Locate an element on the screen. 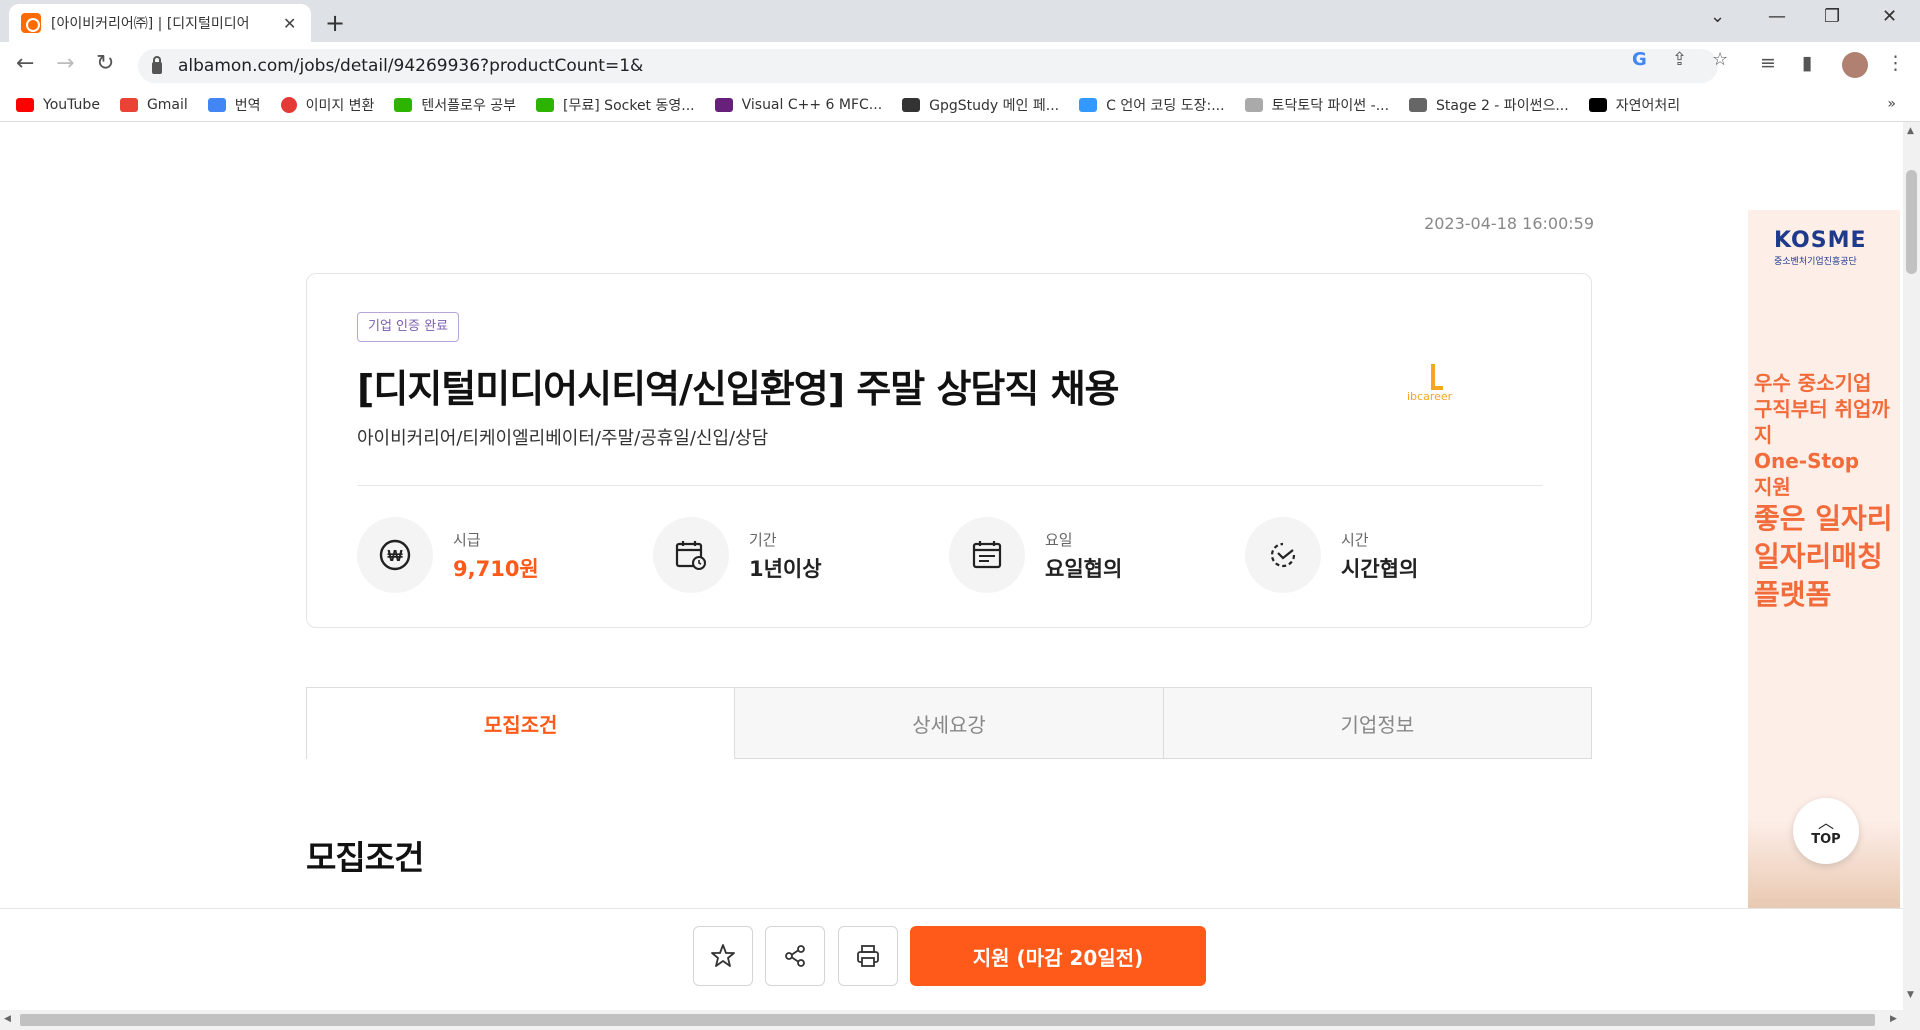 Image resolution: width=1920 pixels, height=1030 pixels. visual-studio-icon is located at coordinates (723, 104).